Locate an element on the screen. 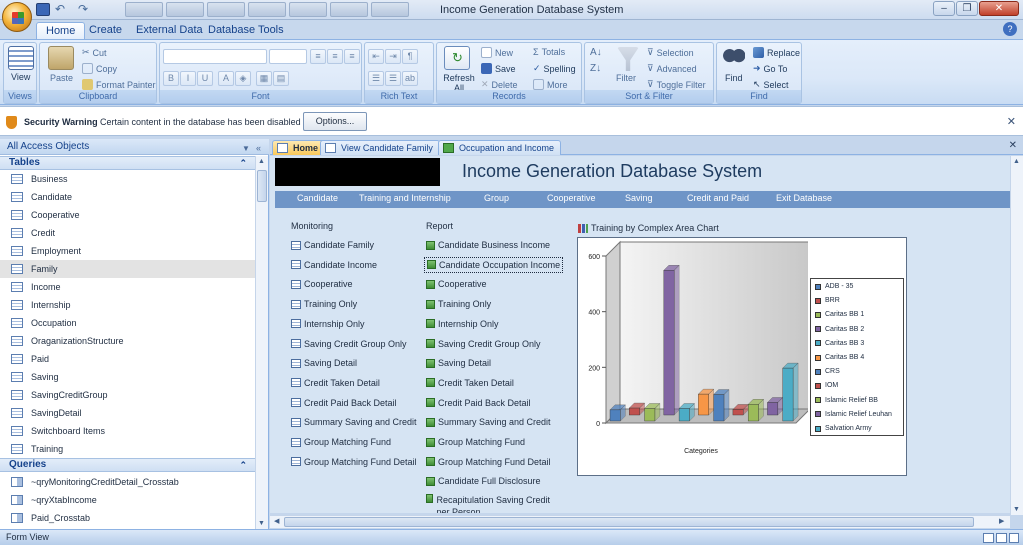 The width and height of the screenshot is (1023, 545). more-button: More is located at coordinates (550, 84).